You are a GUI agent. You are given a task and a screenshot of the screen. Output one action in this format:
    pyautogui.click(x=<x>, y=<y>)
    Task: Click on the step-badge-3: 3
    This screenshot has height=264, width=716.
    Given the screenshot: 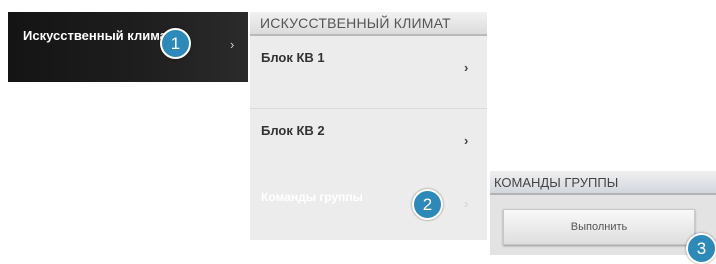 What is the action you would take?
    pyautogui.click(x=701, y=248)
    